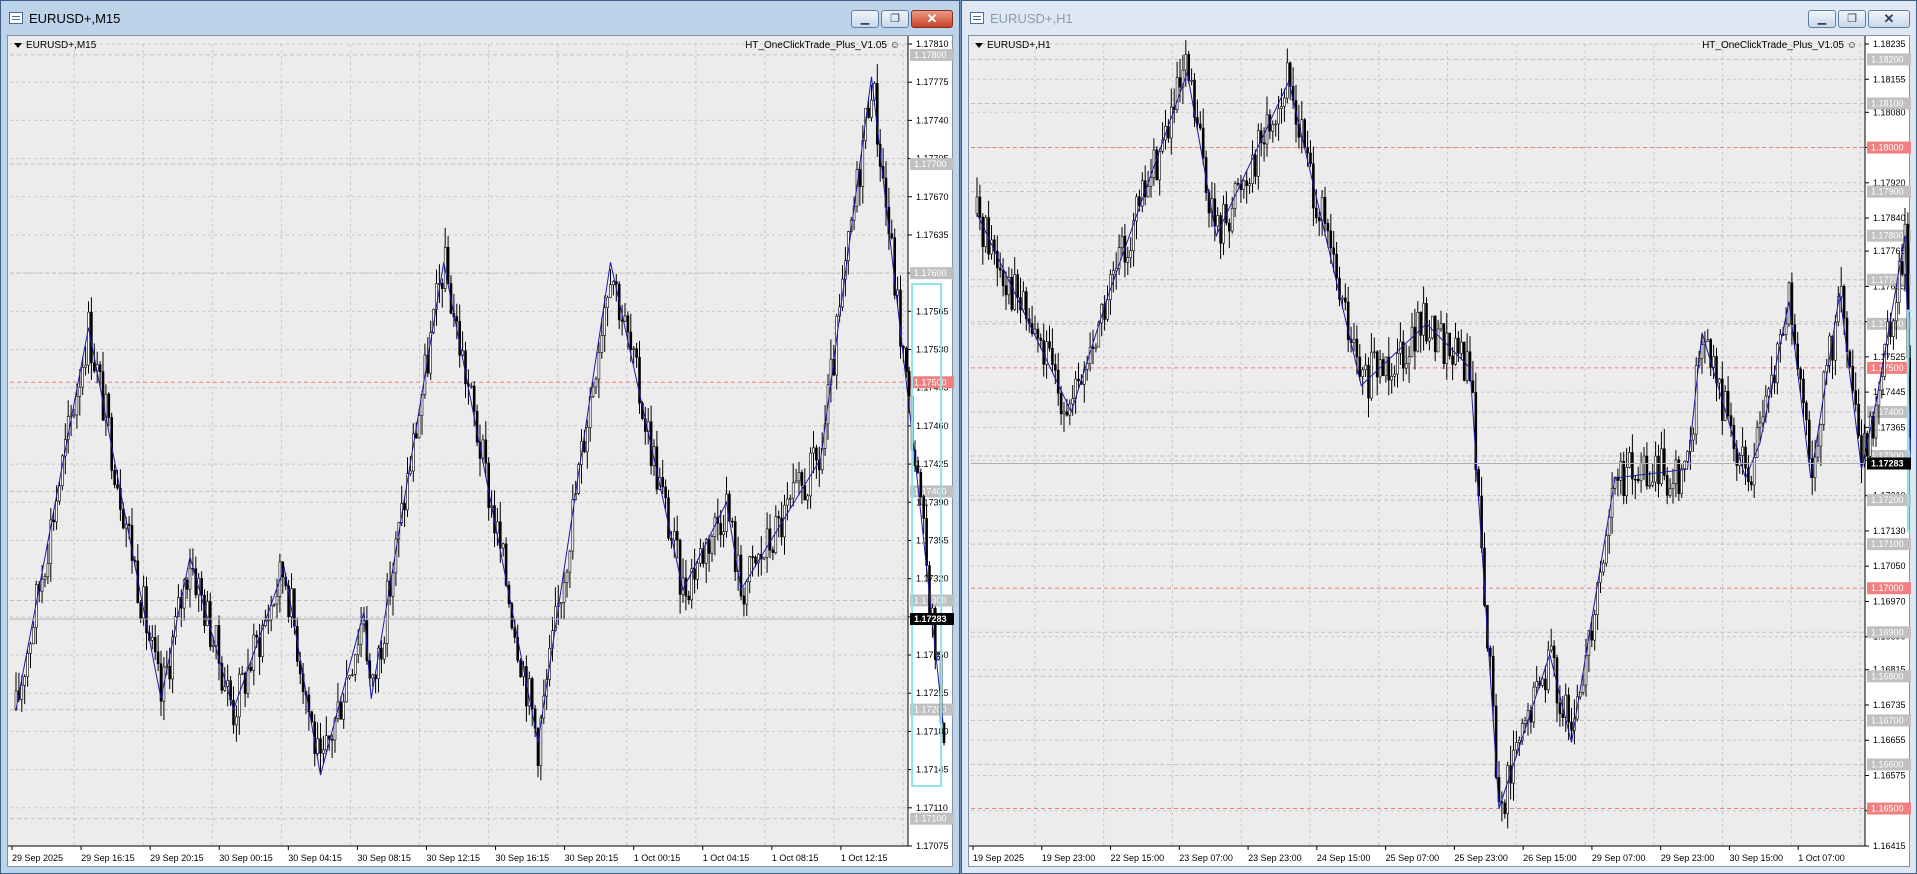  Describe the element at coordinates (480, 18) in the screenshot. I see `title-bar: EURUSD+,M15 ▁ ❐ ✕` at that location.